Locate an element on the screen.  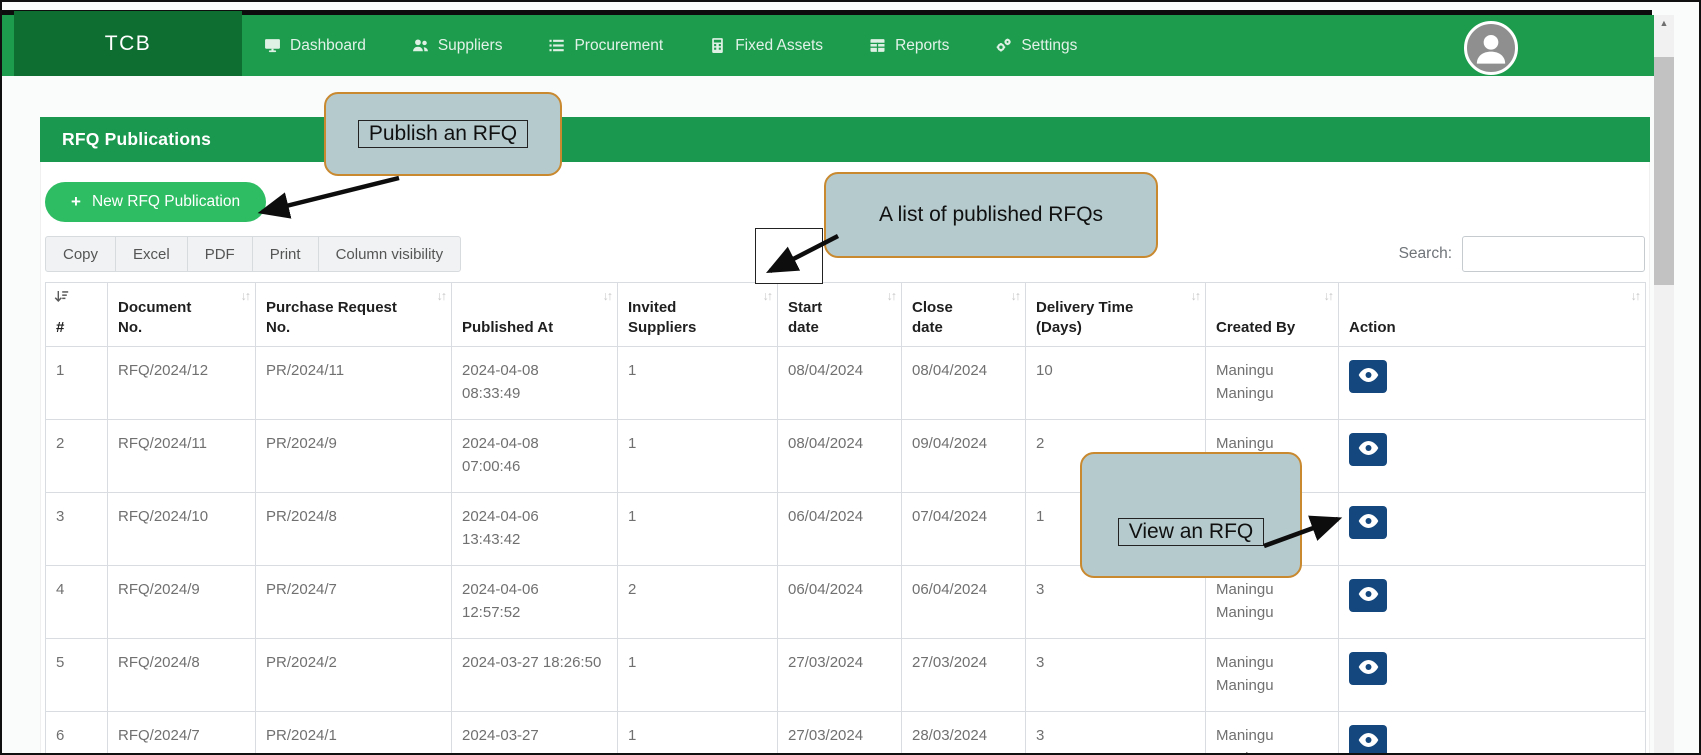
column-header-document-no: ↓↑ Document No. is located at coordinates (181, 314).